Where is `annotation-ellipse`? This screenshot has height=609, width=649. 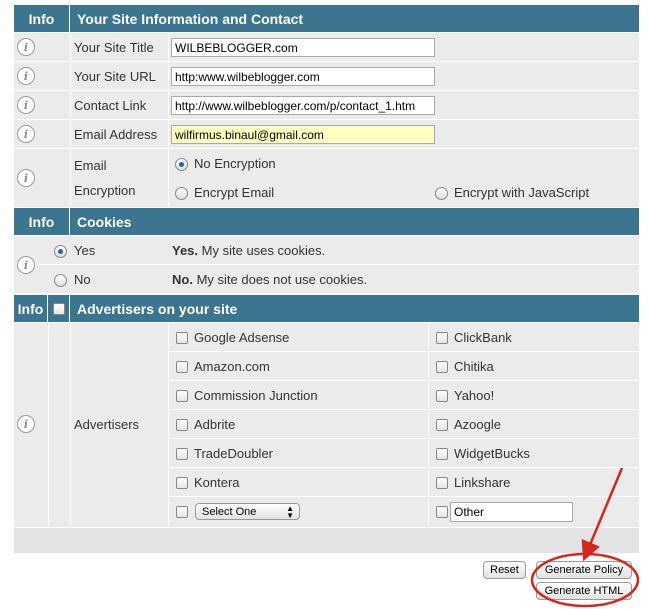 annotation-ellipse is located at coordinates (585, 580).